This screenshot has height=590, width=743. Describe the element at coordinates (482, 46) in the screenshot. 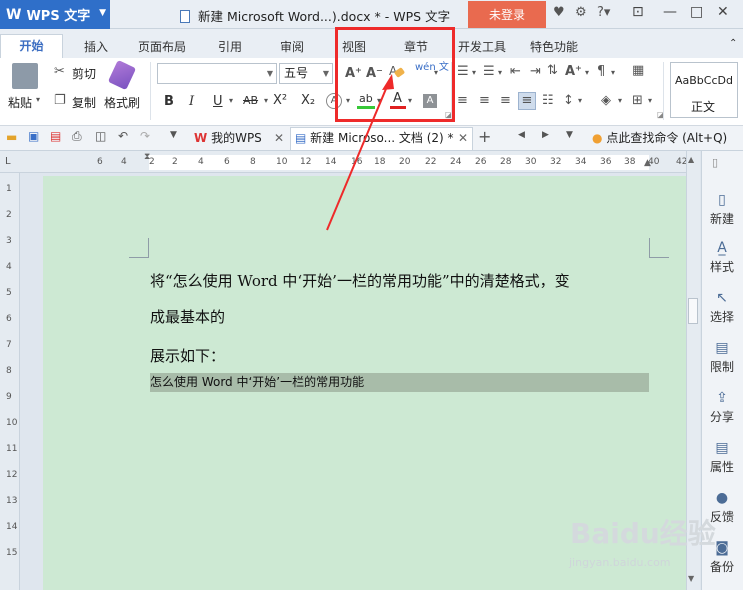

I see `tab-developer: 开发工具` at that location.